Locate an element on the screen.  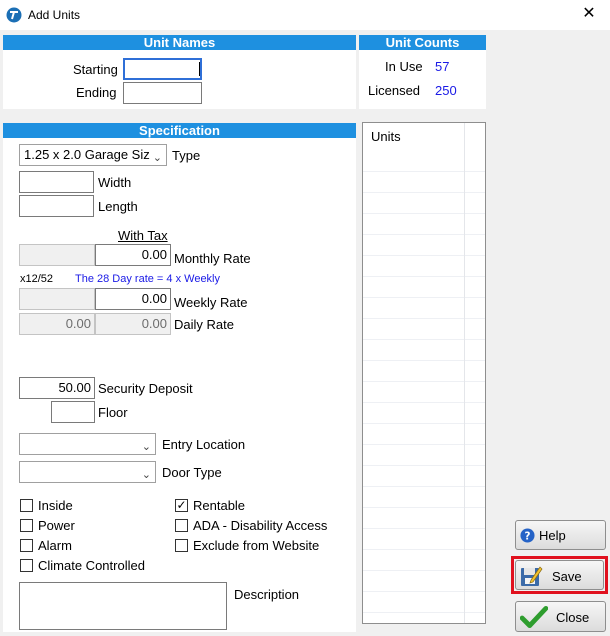
help-icon: ? is located at coordinates (527, 535).